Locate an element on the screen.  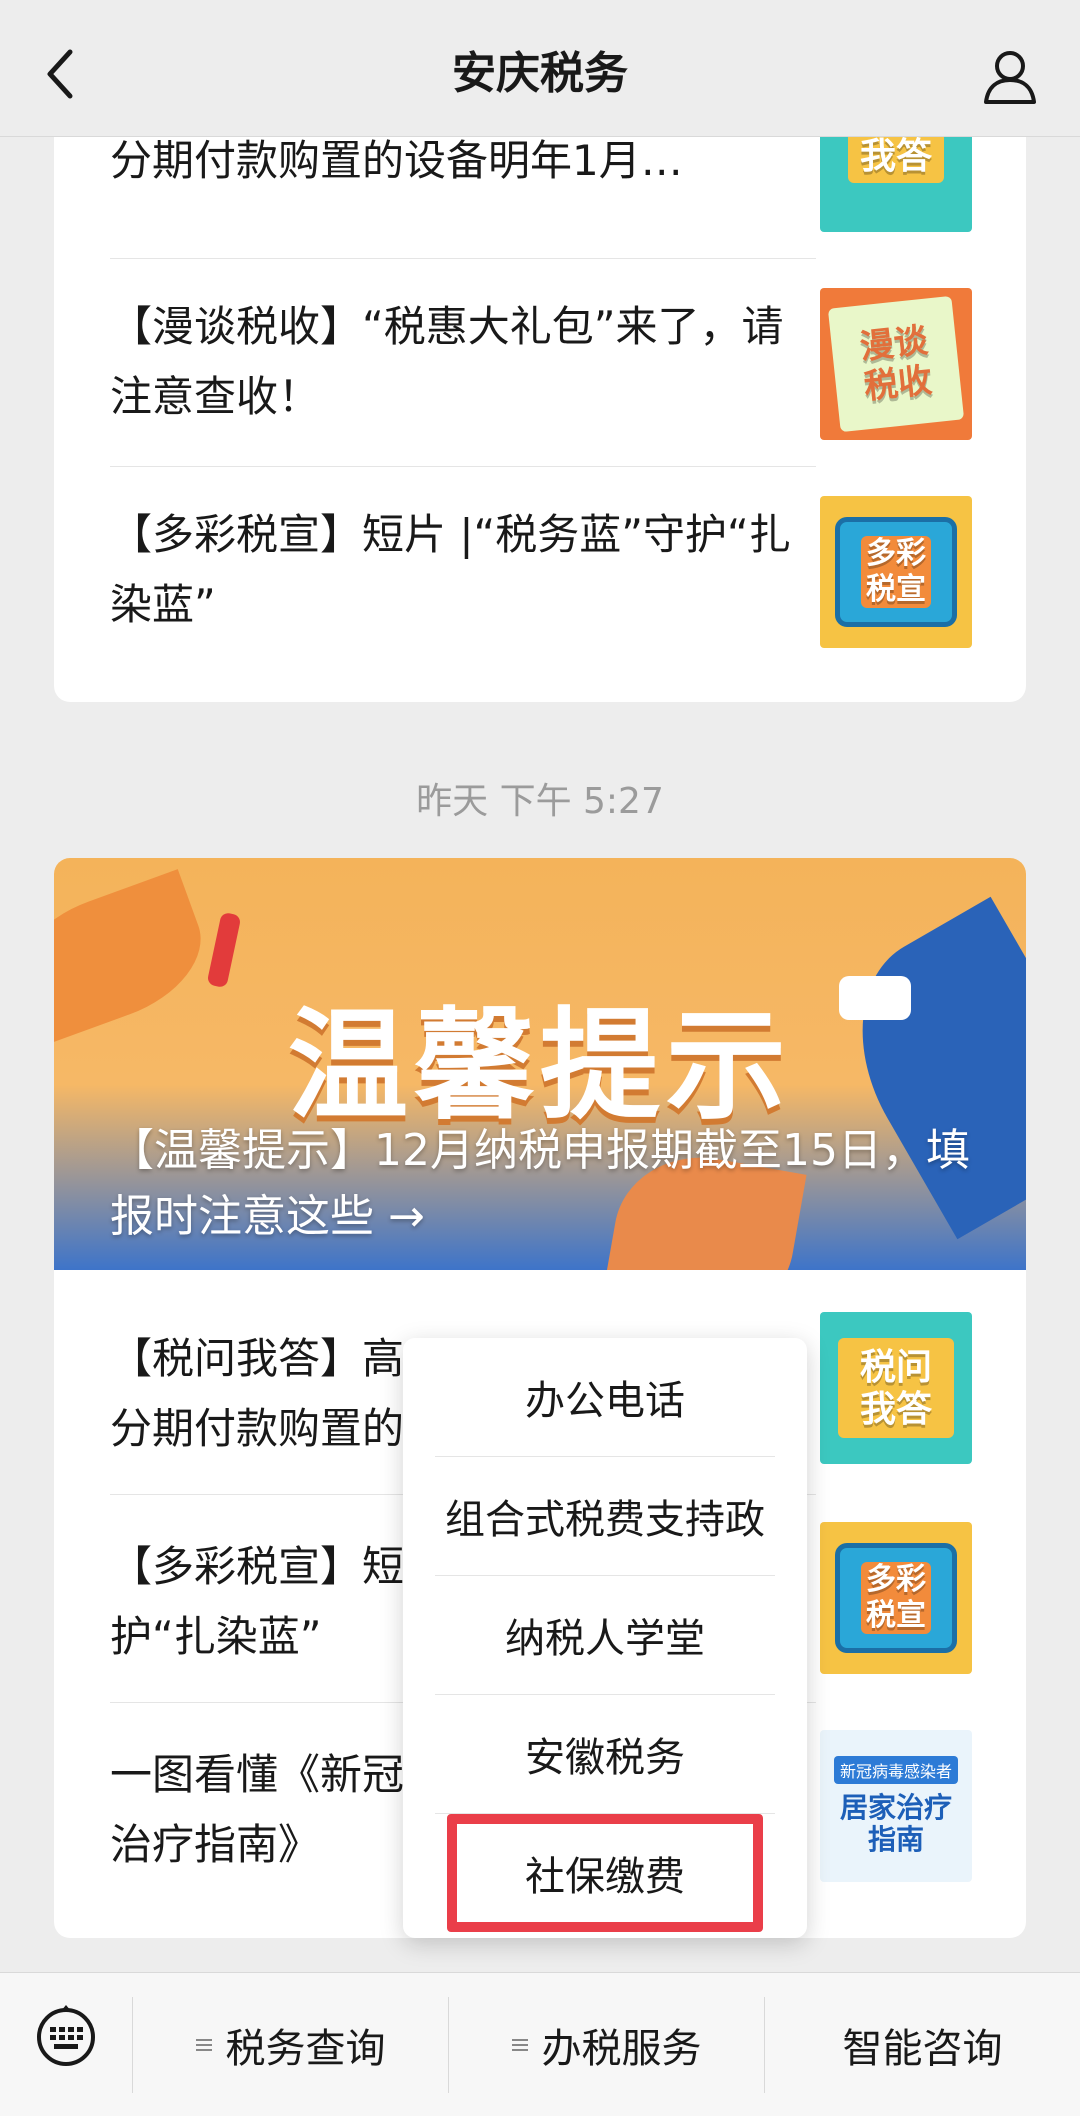
banner-headline: 温馨提示 is located at coordinates (540, 1066).